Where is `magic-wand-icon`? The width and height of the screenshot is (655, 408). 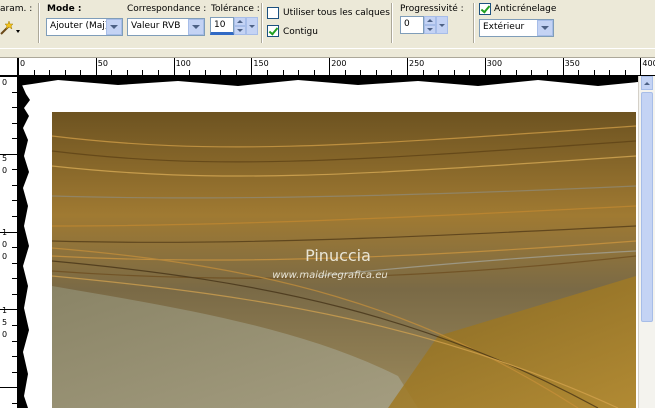 magic-wand-icon is located at coordinates (11, 28).